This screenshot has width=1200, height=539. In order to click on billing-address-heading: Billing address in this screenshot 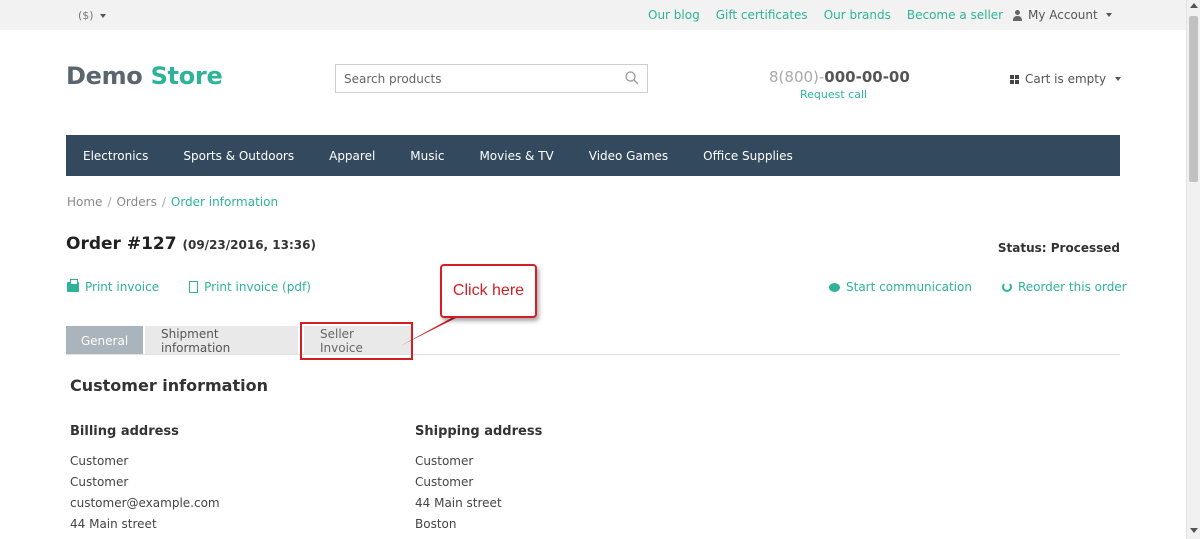, I will do `click(124, 431)`.